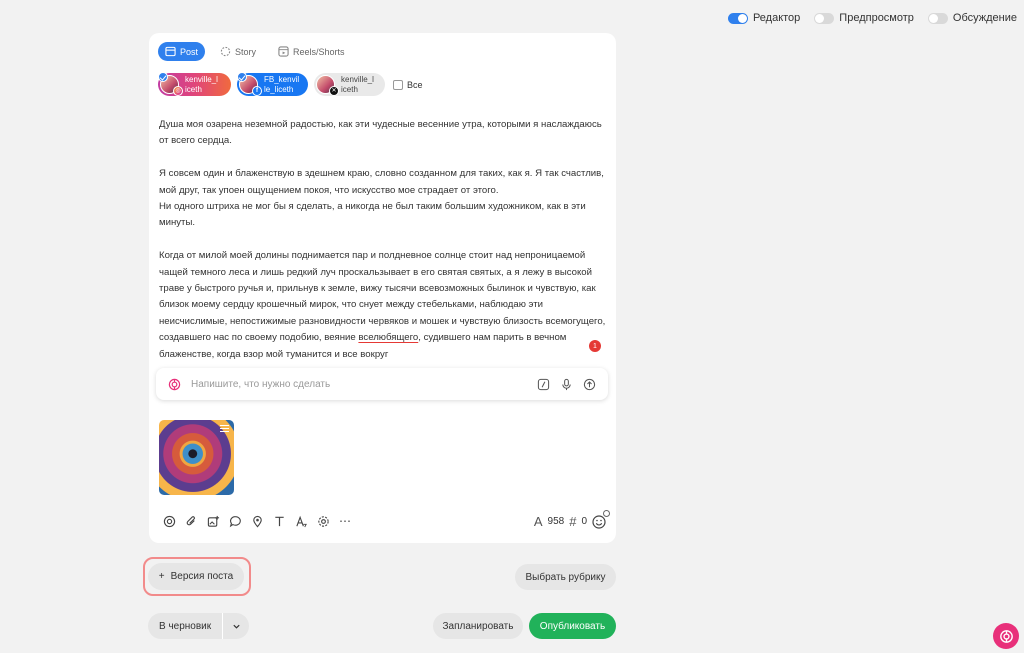  Describe the element at coordinates (382, 384) in the screenshot. I see `ai-prompt-field: Напишите, что нужно сделать` at that location.